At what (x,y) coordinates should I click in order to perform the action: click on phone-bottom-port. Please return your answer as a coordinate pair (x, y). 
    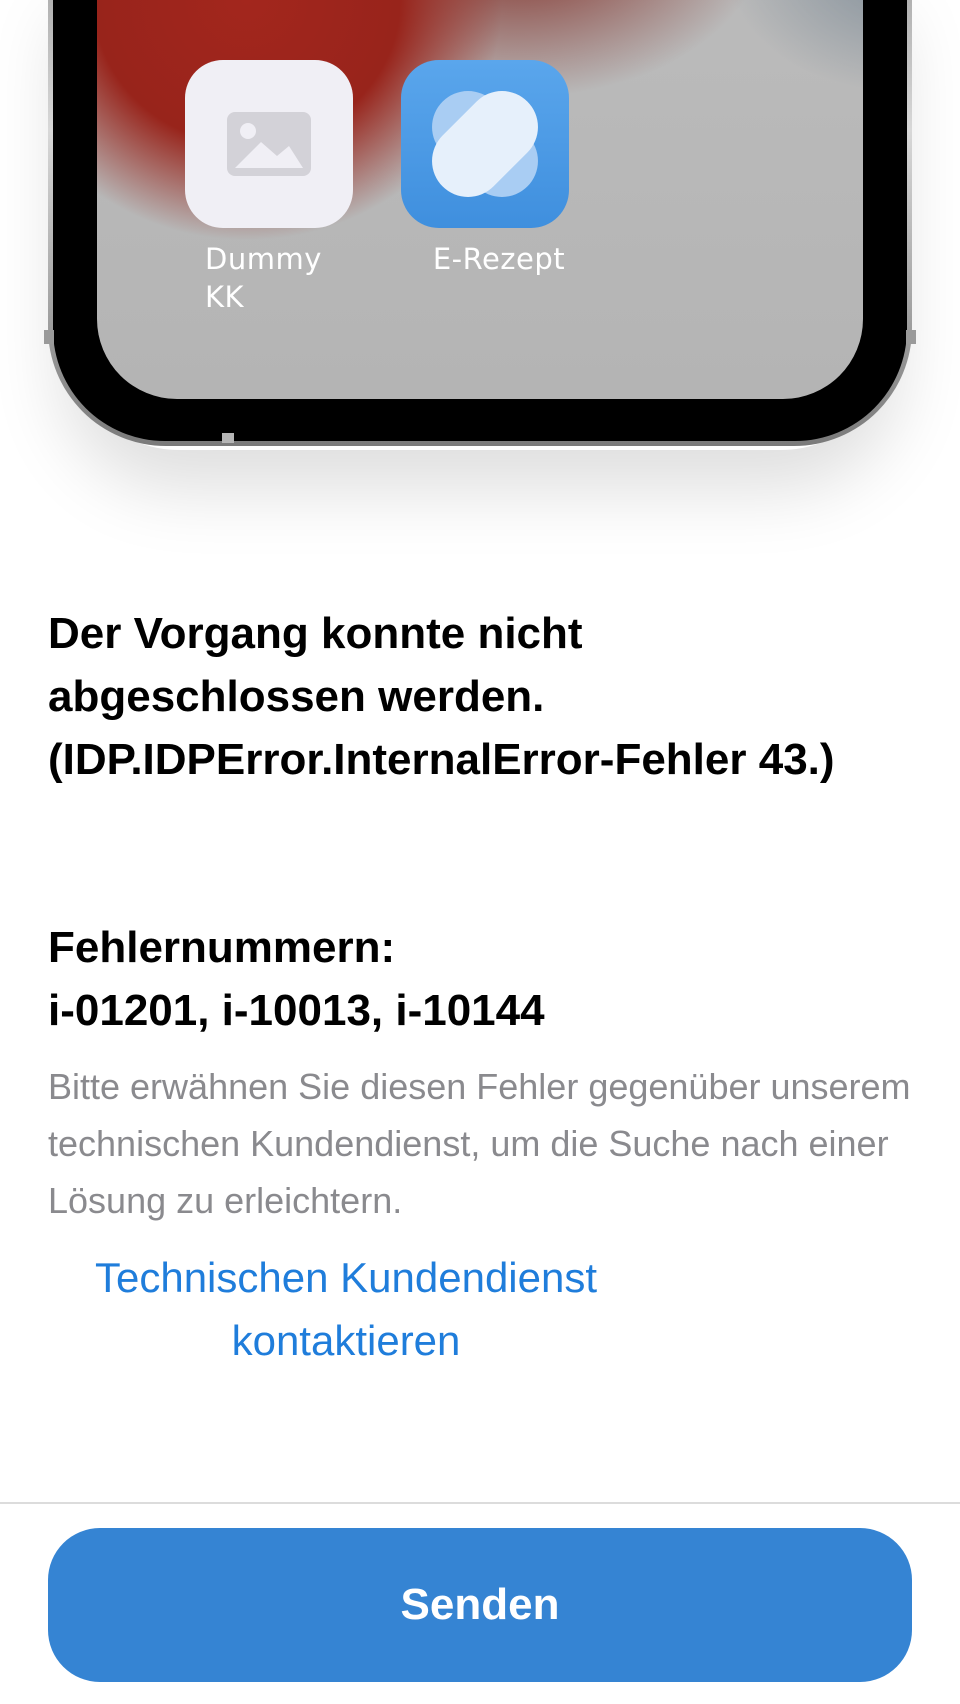
    Looking at the image, I should click on (228, 438).